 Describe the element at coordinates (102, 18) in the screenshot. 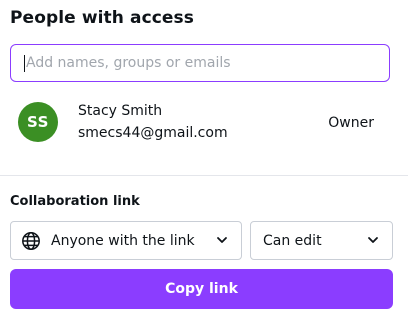

I see `panel-title: People with access` at that location.